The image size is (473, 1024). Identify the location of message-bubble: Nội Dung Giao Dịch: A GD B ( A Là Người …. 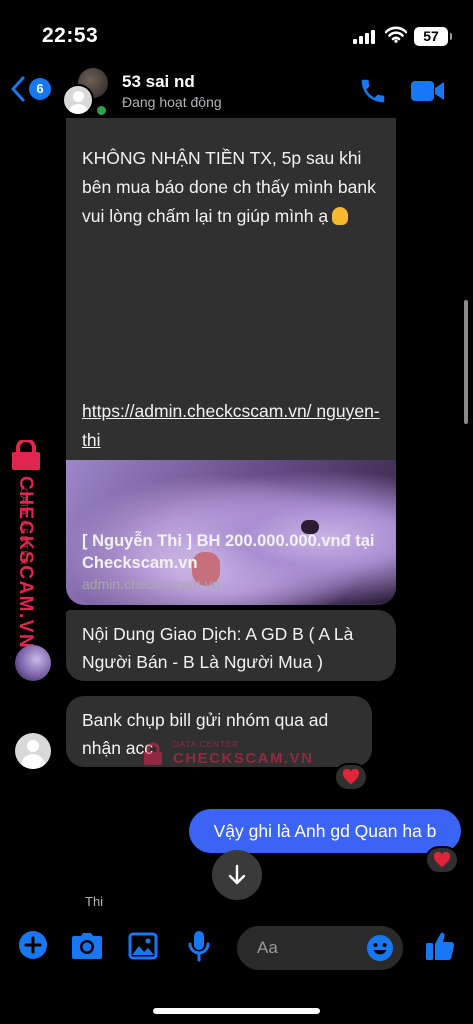
(231, 645).